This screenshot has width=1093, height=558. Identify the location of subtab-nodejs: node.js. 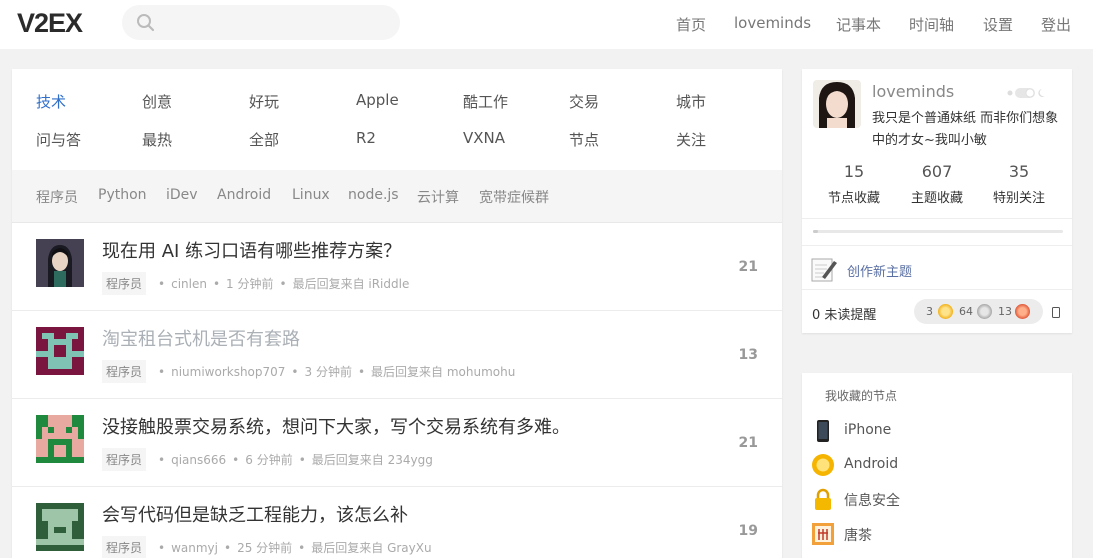
(373, 195).